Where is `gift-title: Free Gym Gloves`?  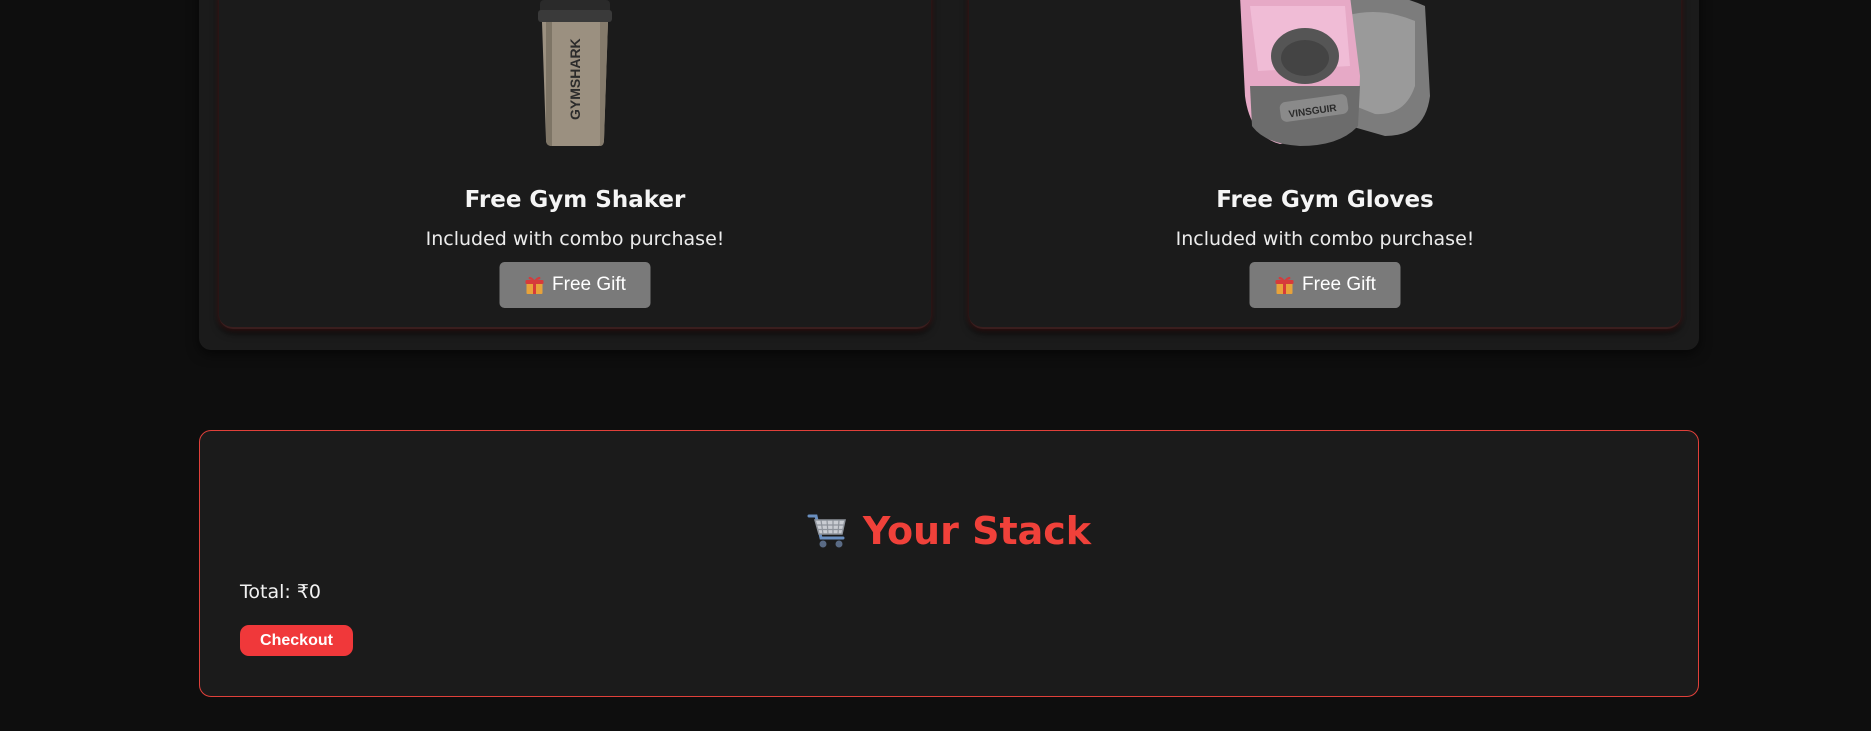 gift-title: Free Gym Gloves is located at coordinates (1325, 200).